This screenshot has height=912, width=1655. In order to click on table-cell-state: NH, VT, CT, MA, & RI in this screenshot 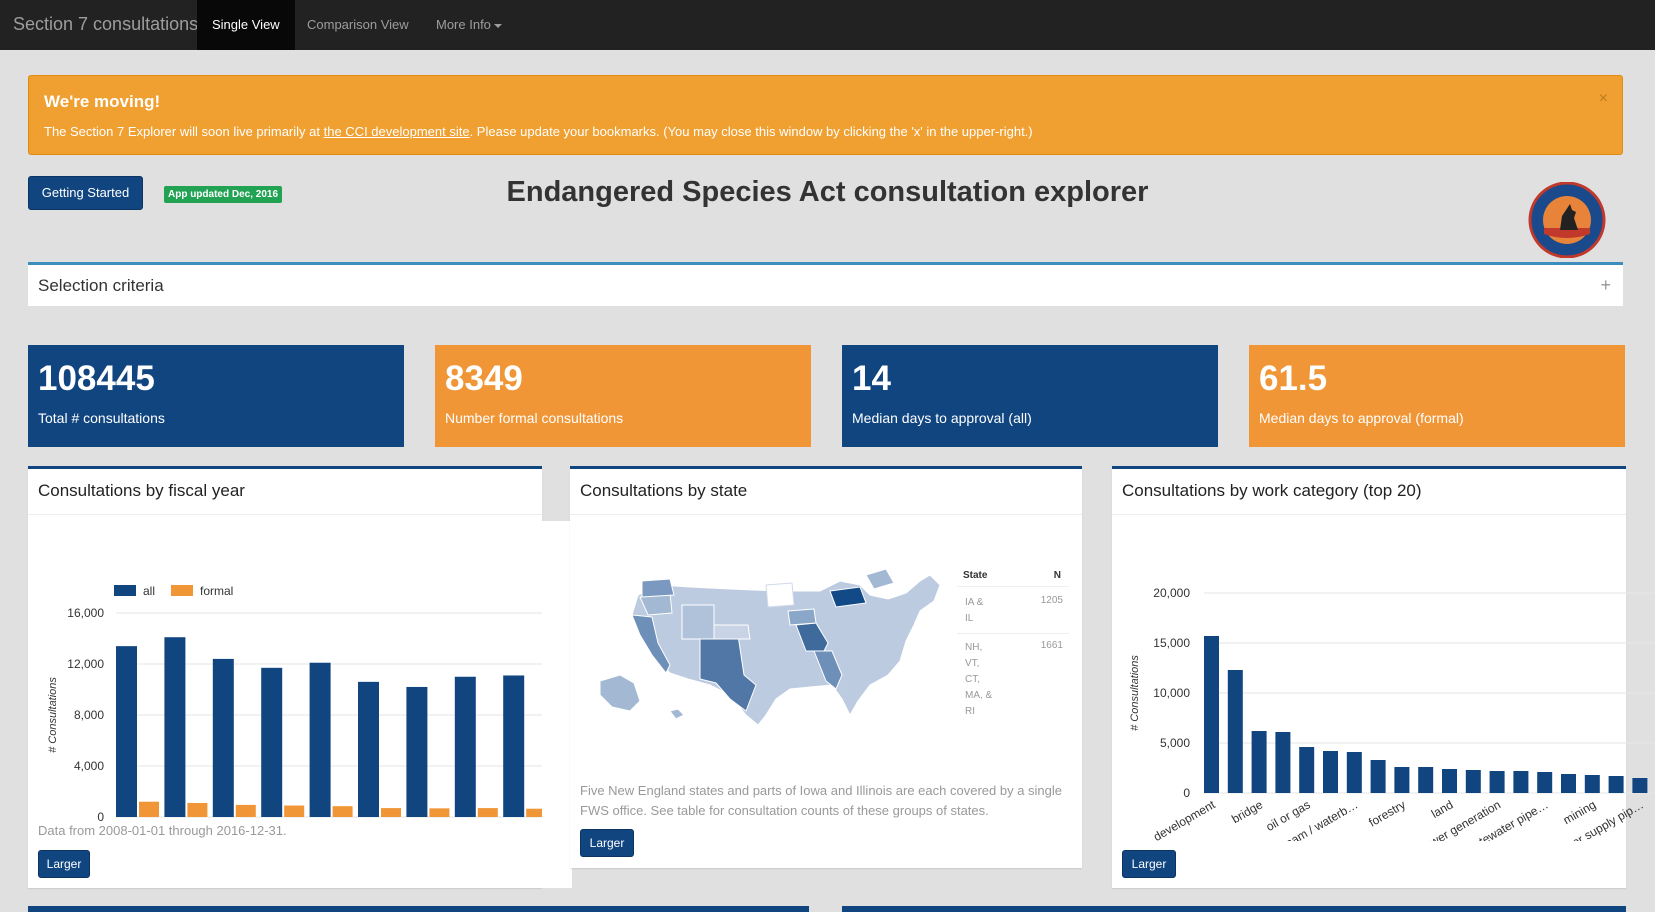, I will do `click(978, 680)`.